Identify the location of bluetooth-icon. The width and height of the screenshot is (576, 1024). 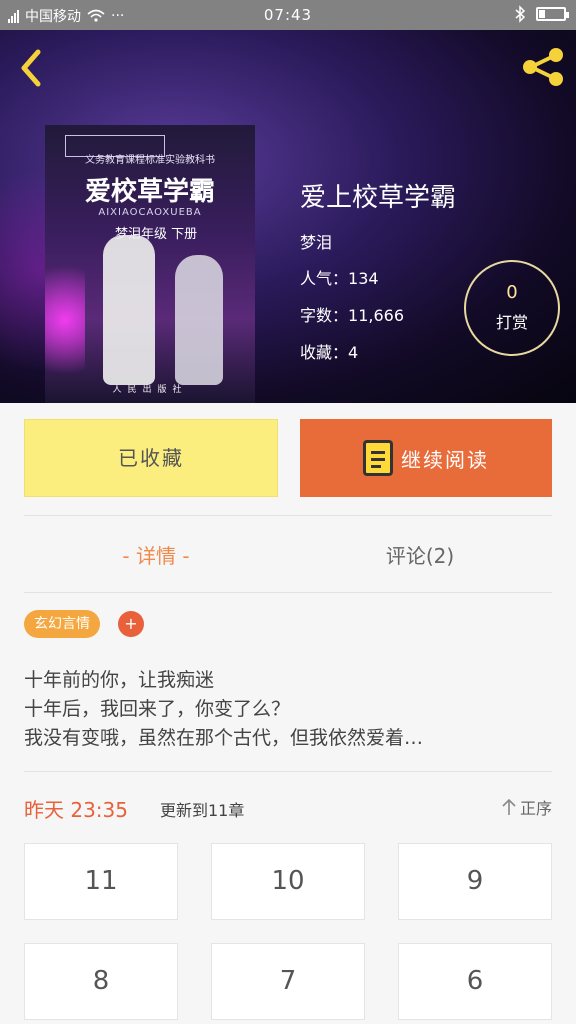
(520, 14).